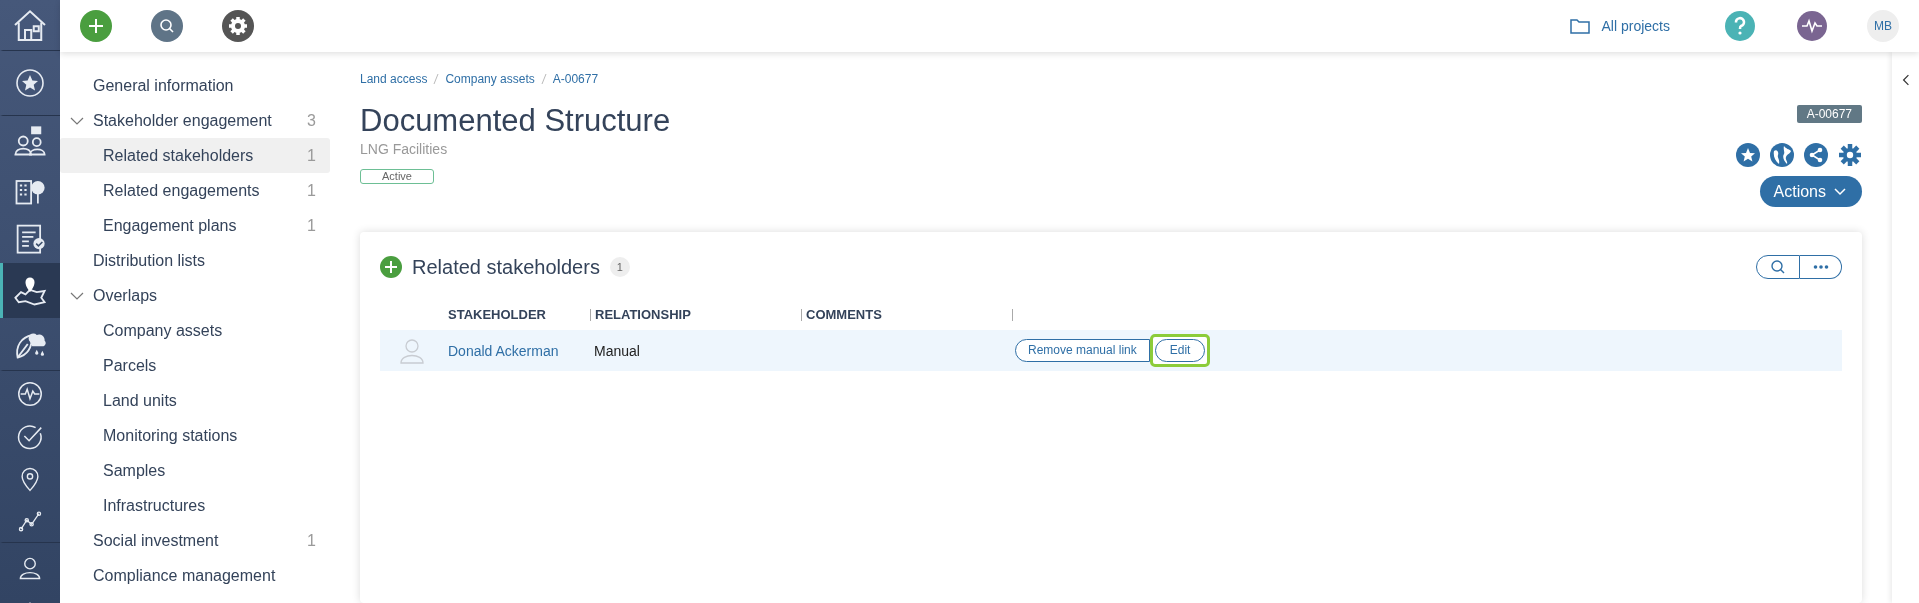  I want to click on item-count: 3, so click(311, 120).